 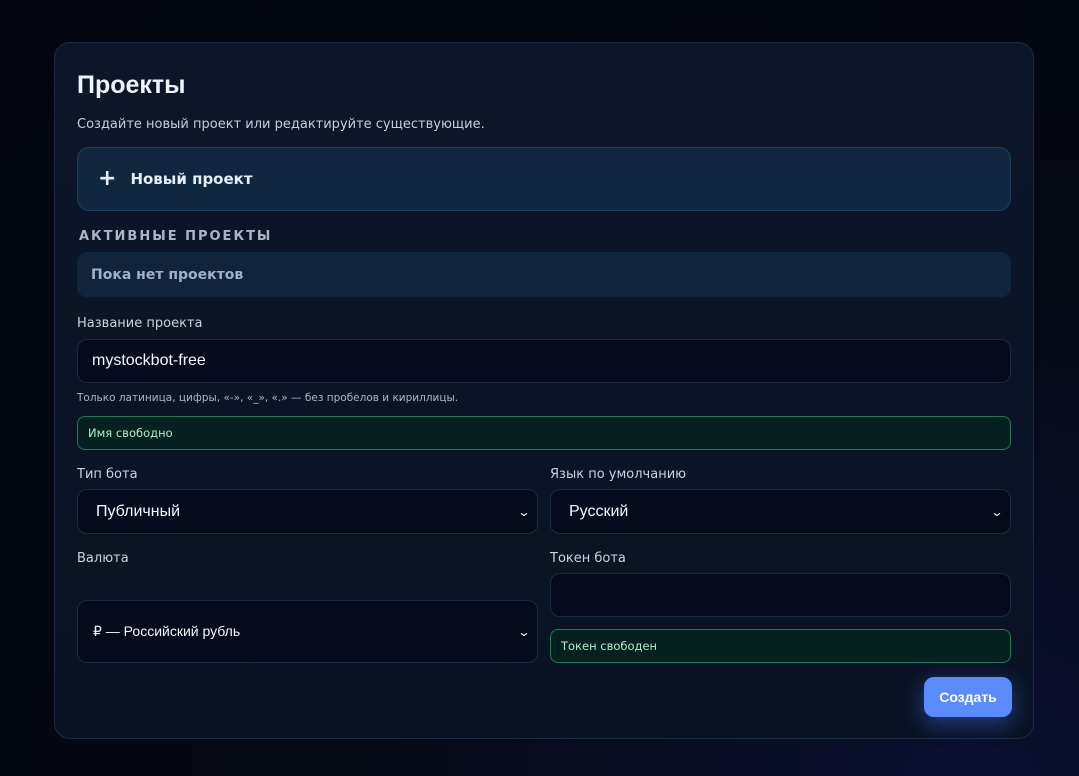 What do you see at coordinates (544, 274) in the screenshot?
I see `empty-projects-message: Пока нет проектов` at bounding box center [544, 274].